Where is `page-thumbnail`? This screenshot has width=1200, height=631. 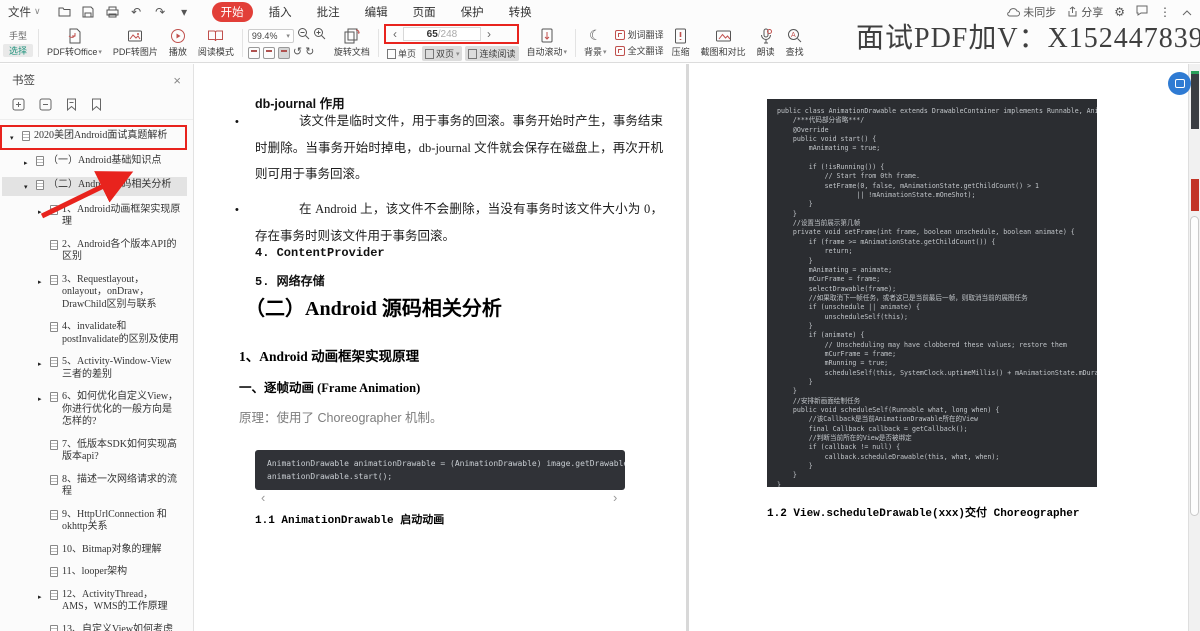
page-thumbnail is located at coordinates (1195, 100).